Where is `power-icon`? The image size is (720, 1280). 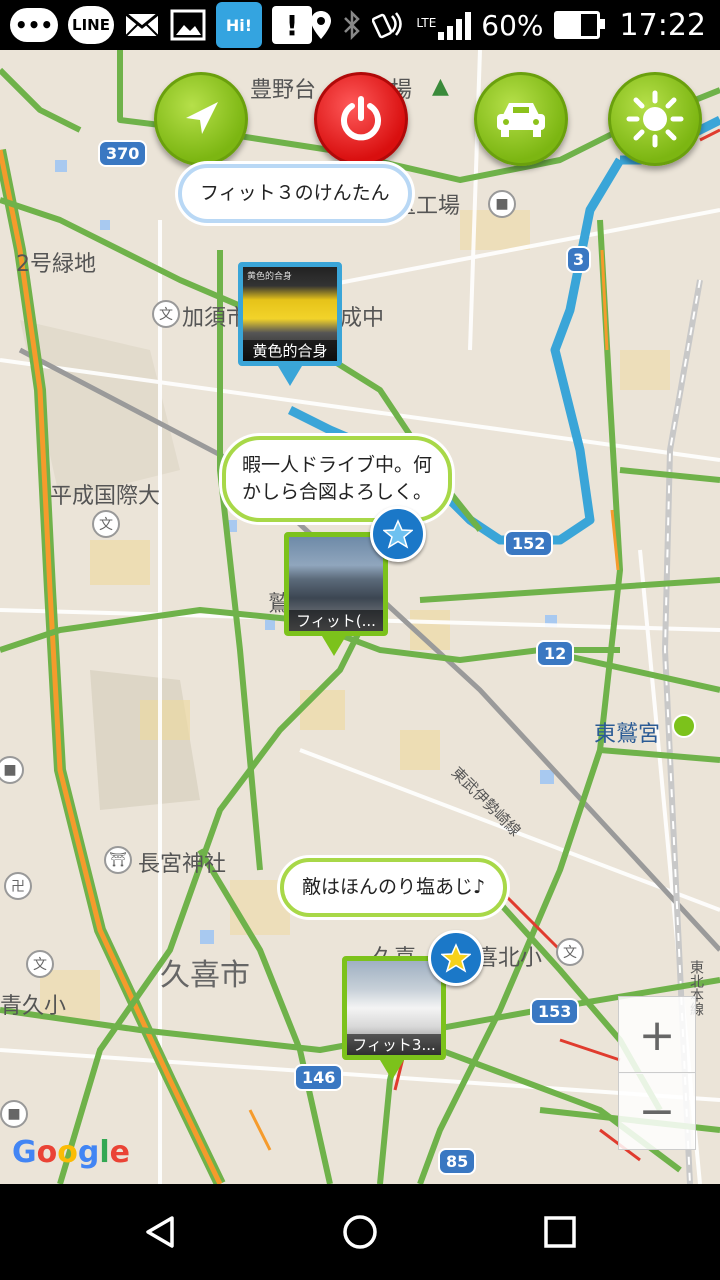
power-icon is located at coordinates (361, 118).